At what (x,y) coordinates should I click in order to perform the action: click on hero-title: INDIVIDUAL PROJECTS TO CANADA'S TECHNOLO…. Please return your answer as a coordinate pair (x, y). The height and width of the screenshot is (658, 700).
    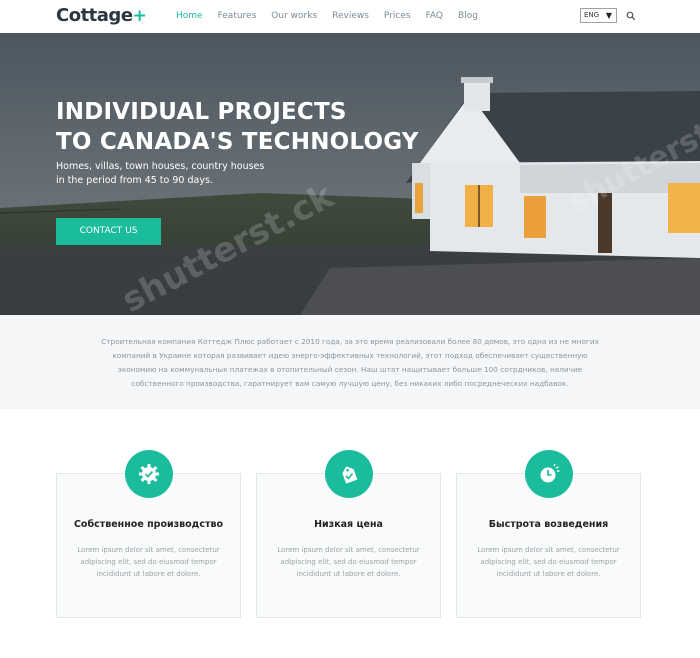
    Looking at the image, I should click on (237, 127).